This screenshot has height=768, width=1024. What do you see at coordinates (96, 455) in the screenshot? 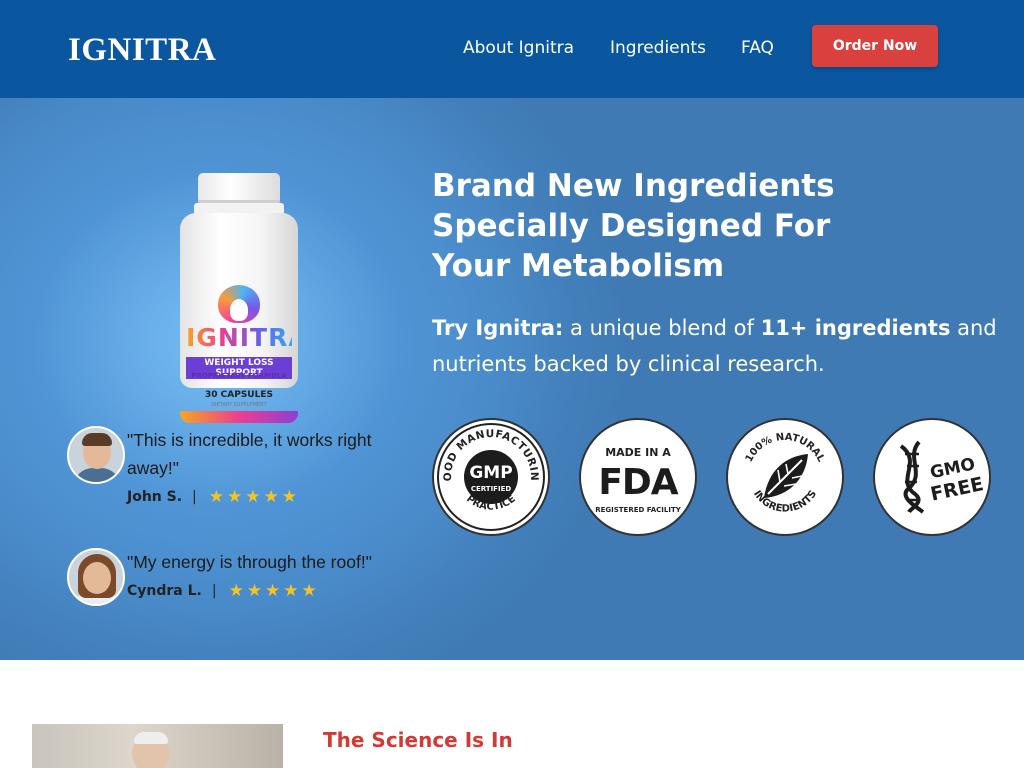
I see `avatar-john` at bounding box center [96, 455].